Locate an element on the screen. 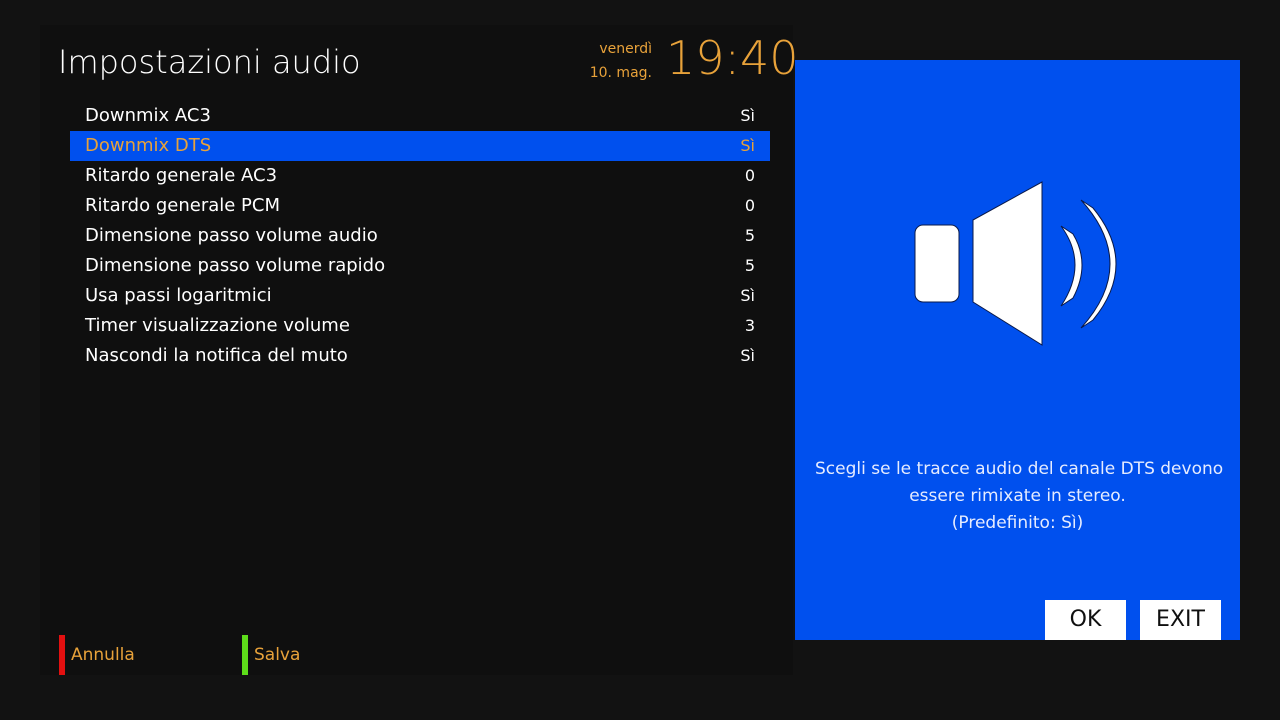  save-button: Salva is located at coordinates (271, 655).